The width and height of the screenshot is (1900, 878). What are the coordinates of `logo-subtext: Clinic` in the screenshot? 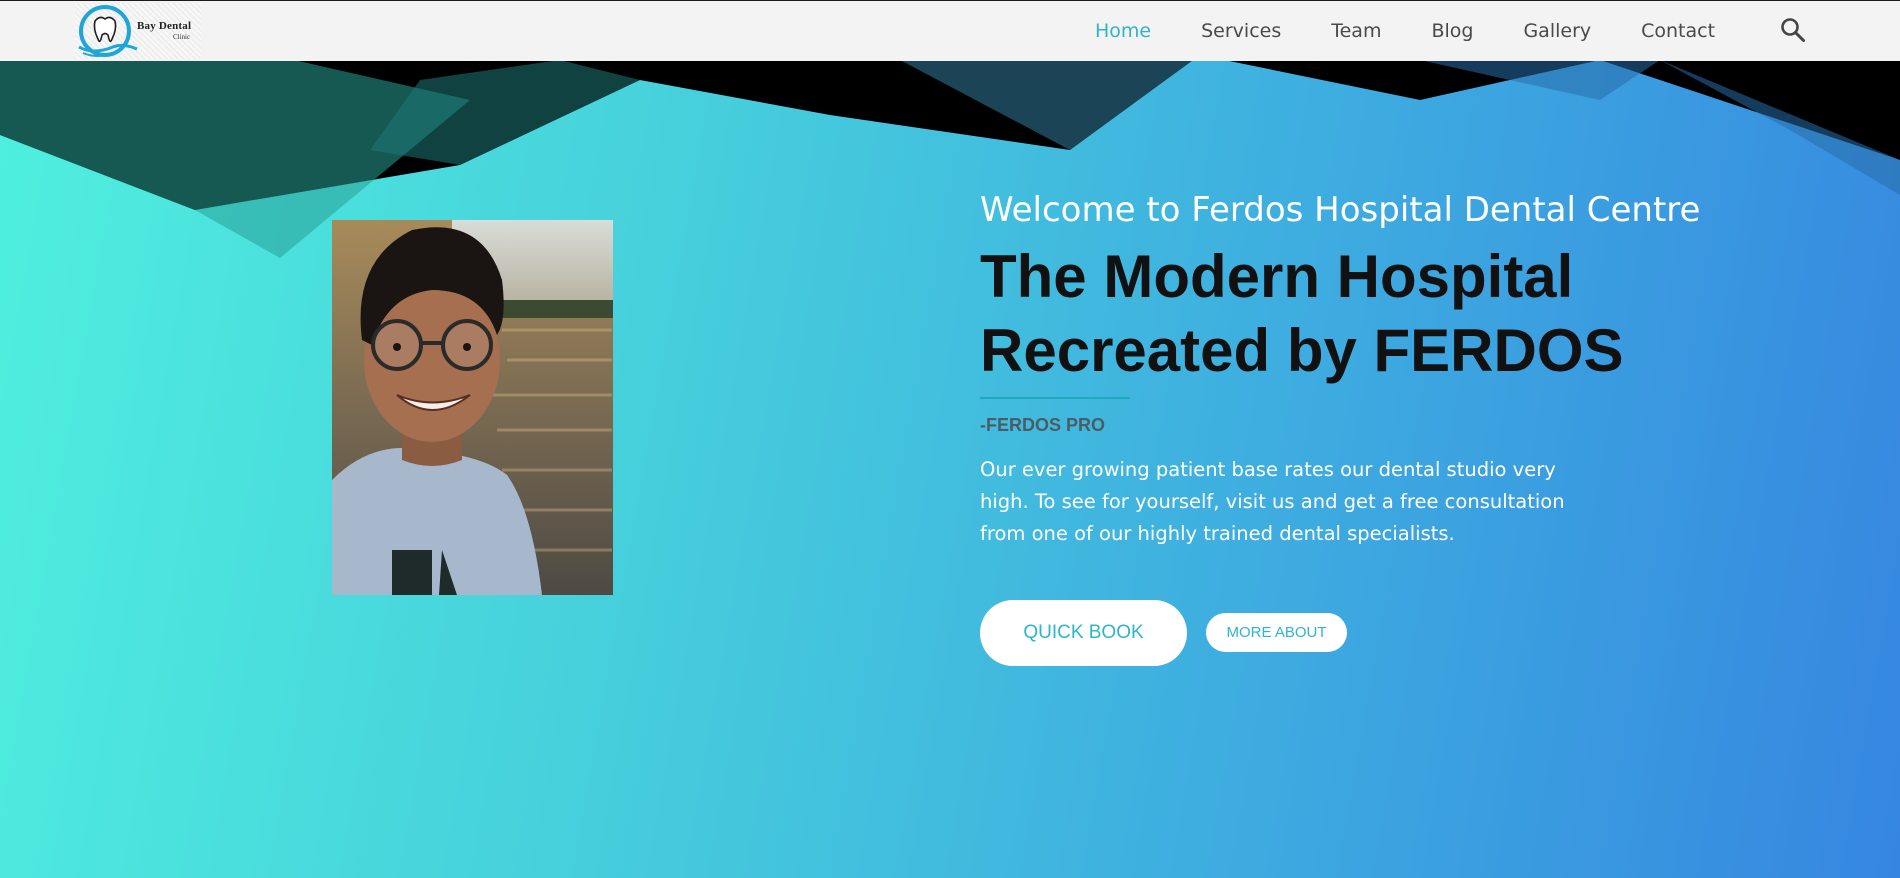 It's located at (182, 37).